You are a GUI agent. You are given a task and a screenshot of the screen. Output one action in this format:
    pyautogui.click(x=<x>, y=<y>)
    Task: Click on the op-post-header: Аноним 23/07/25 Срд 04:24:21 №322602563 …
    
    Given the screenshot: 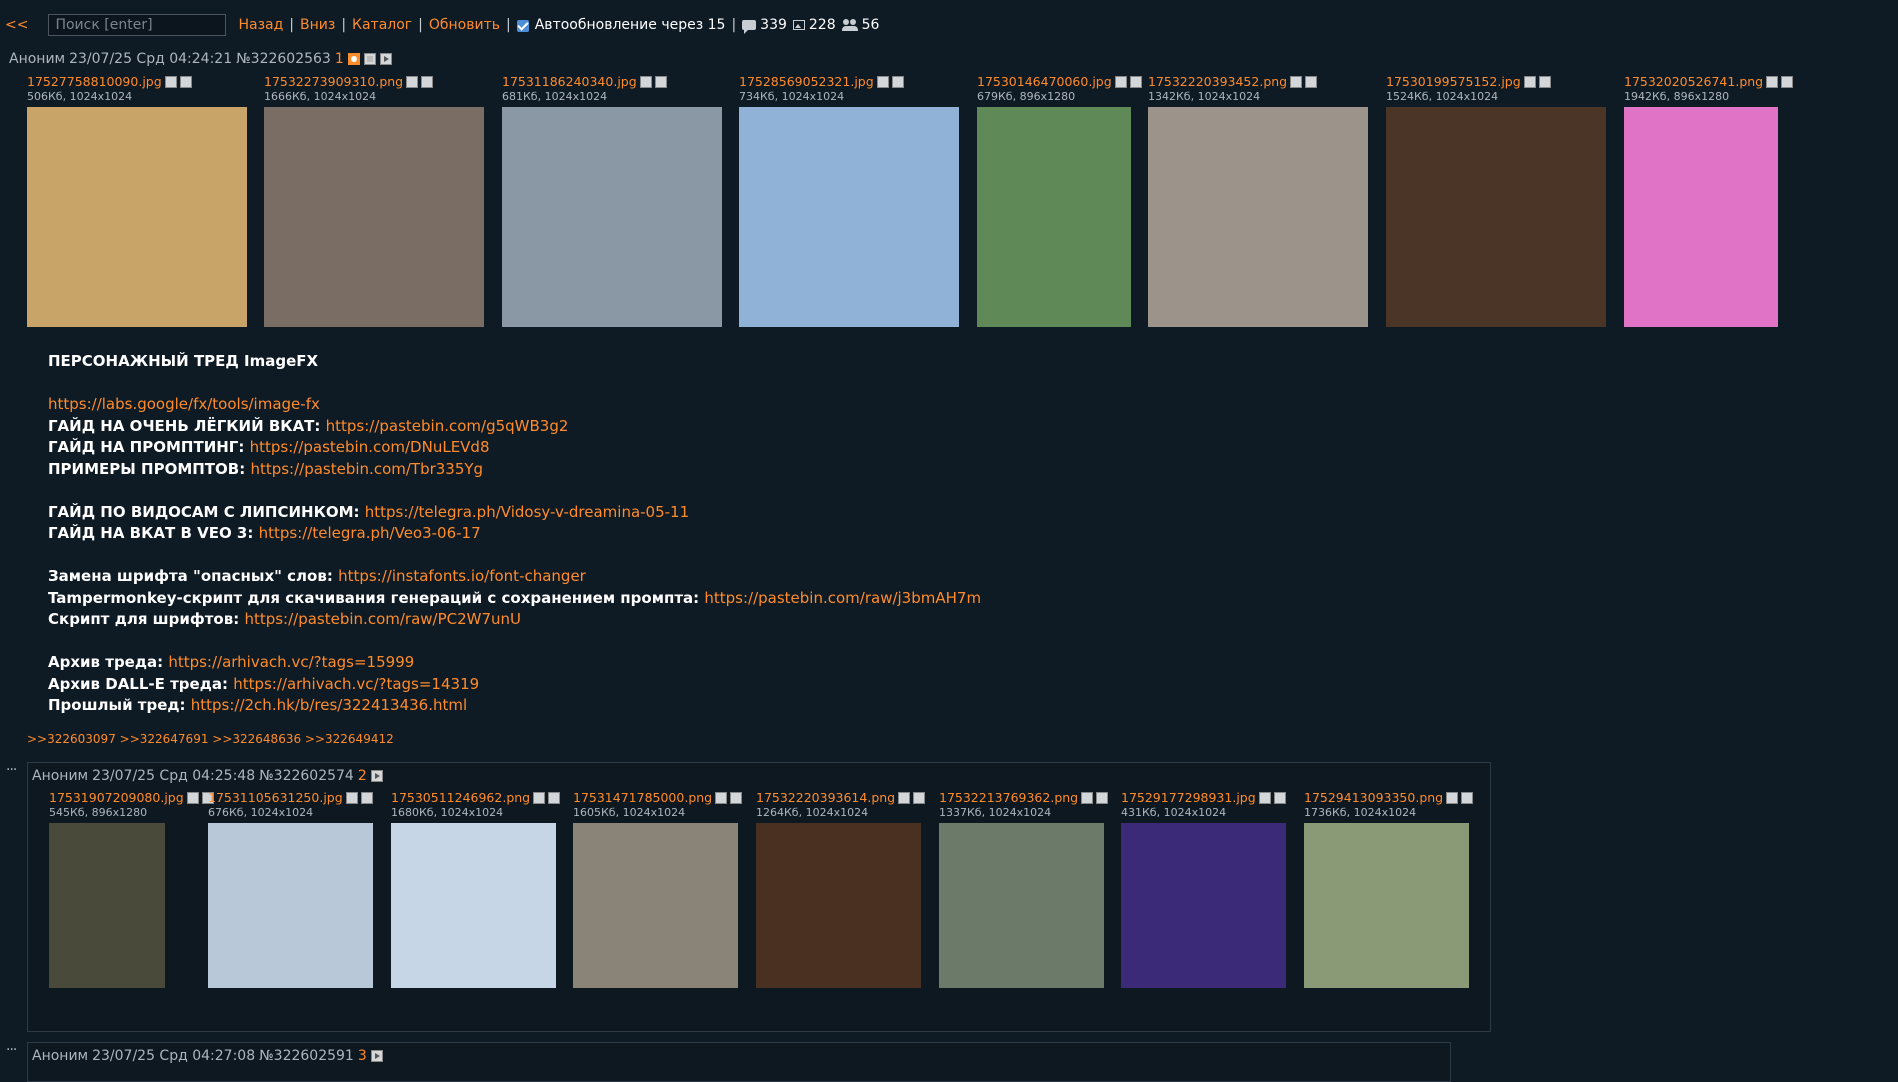 What is the action you would take?
    pyautogui.click(x=200, y=59)
    